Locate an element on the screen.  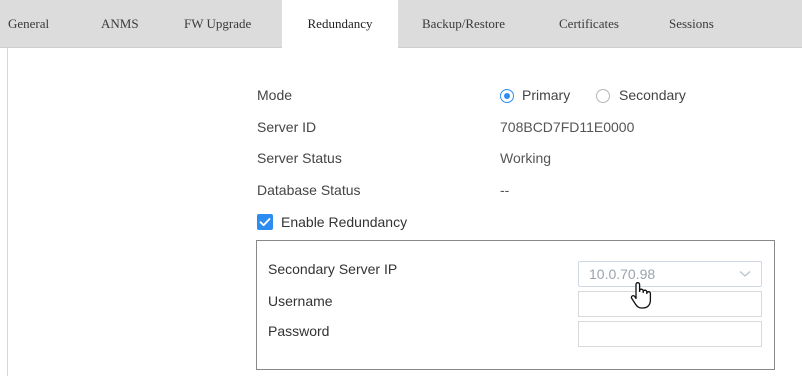
secondary-server-ip-select: 10.0.70.98 is located at coordinates (670, 274).